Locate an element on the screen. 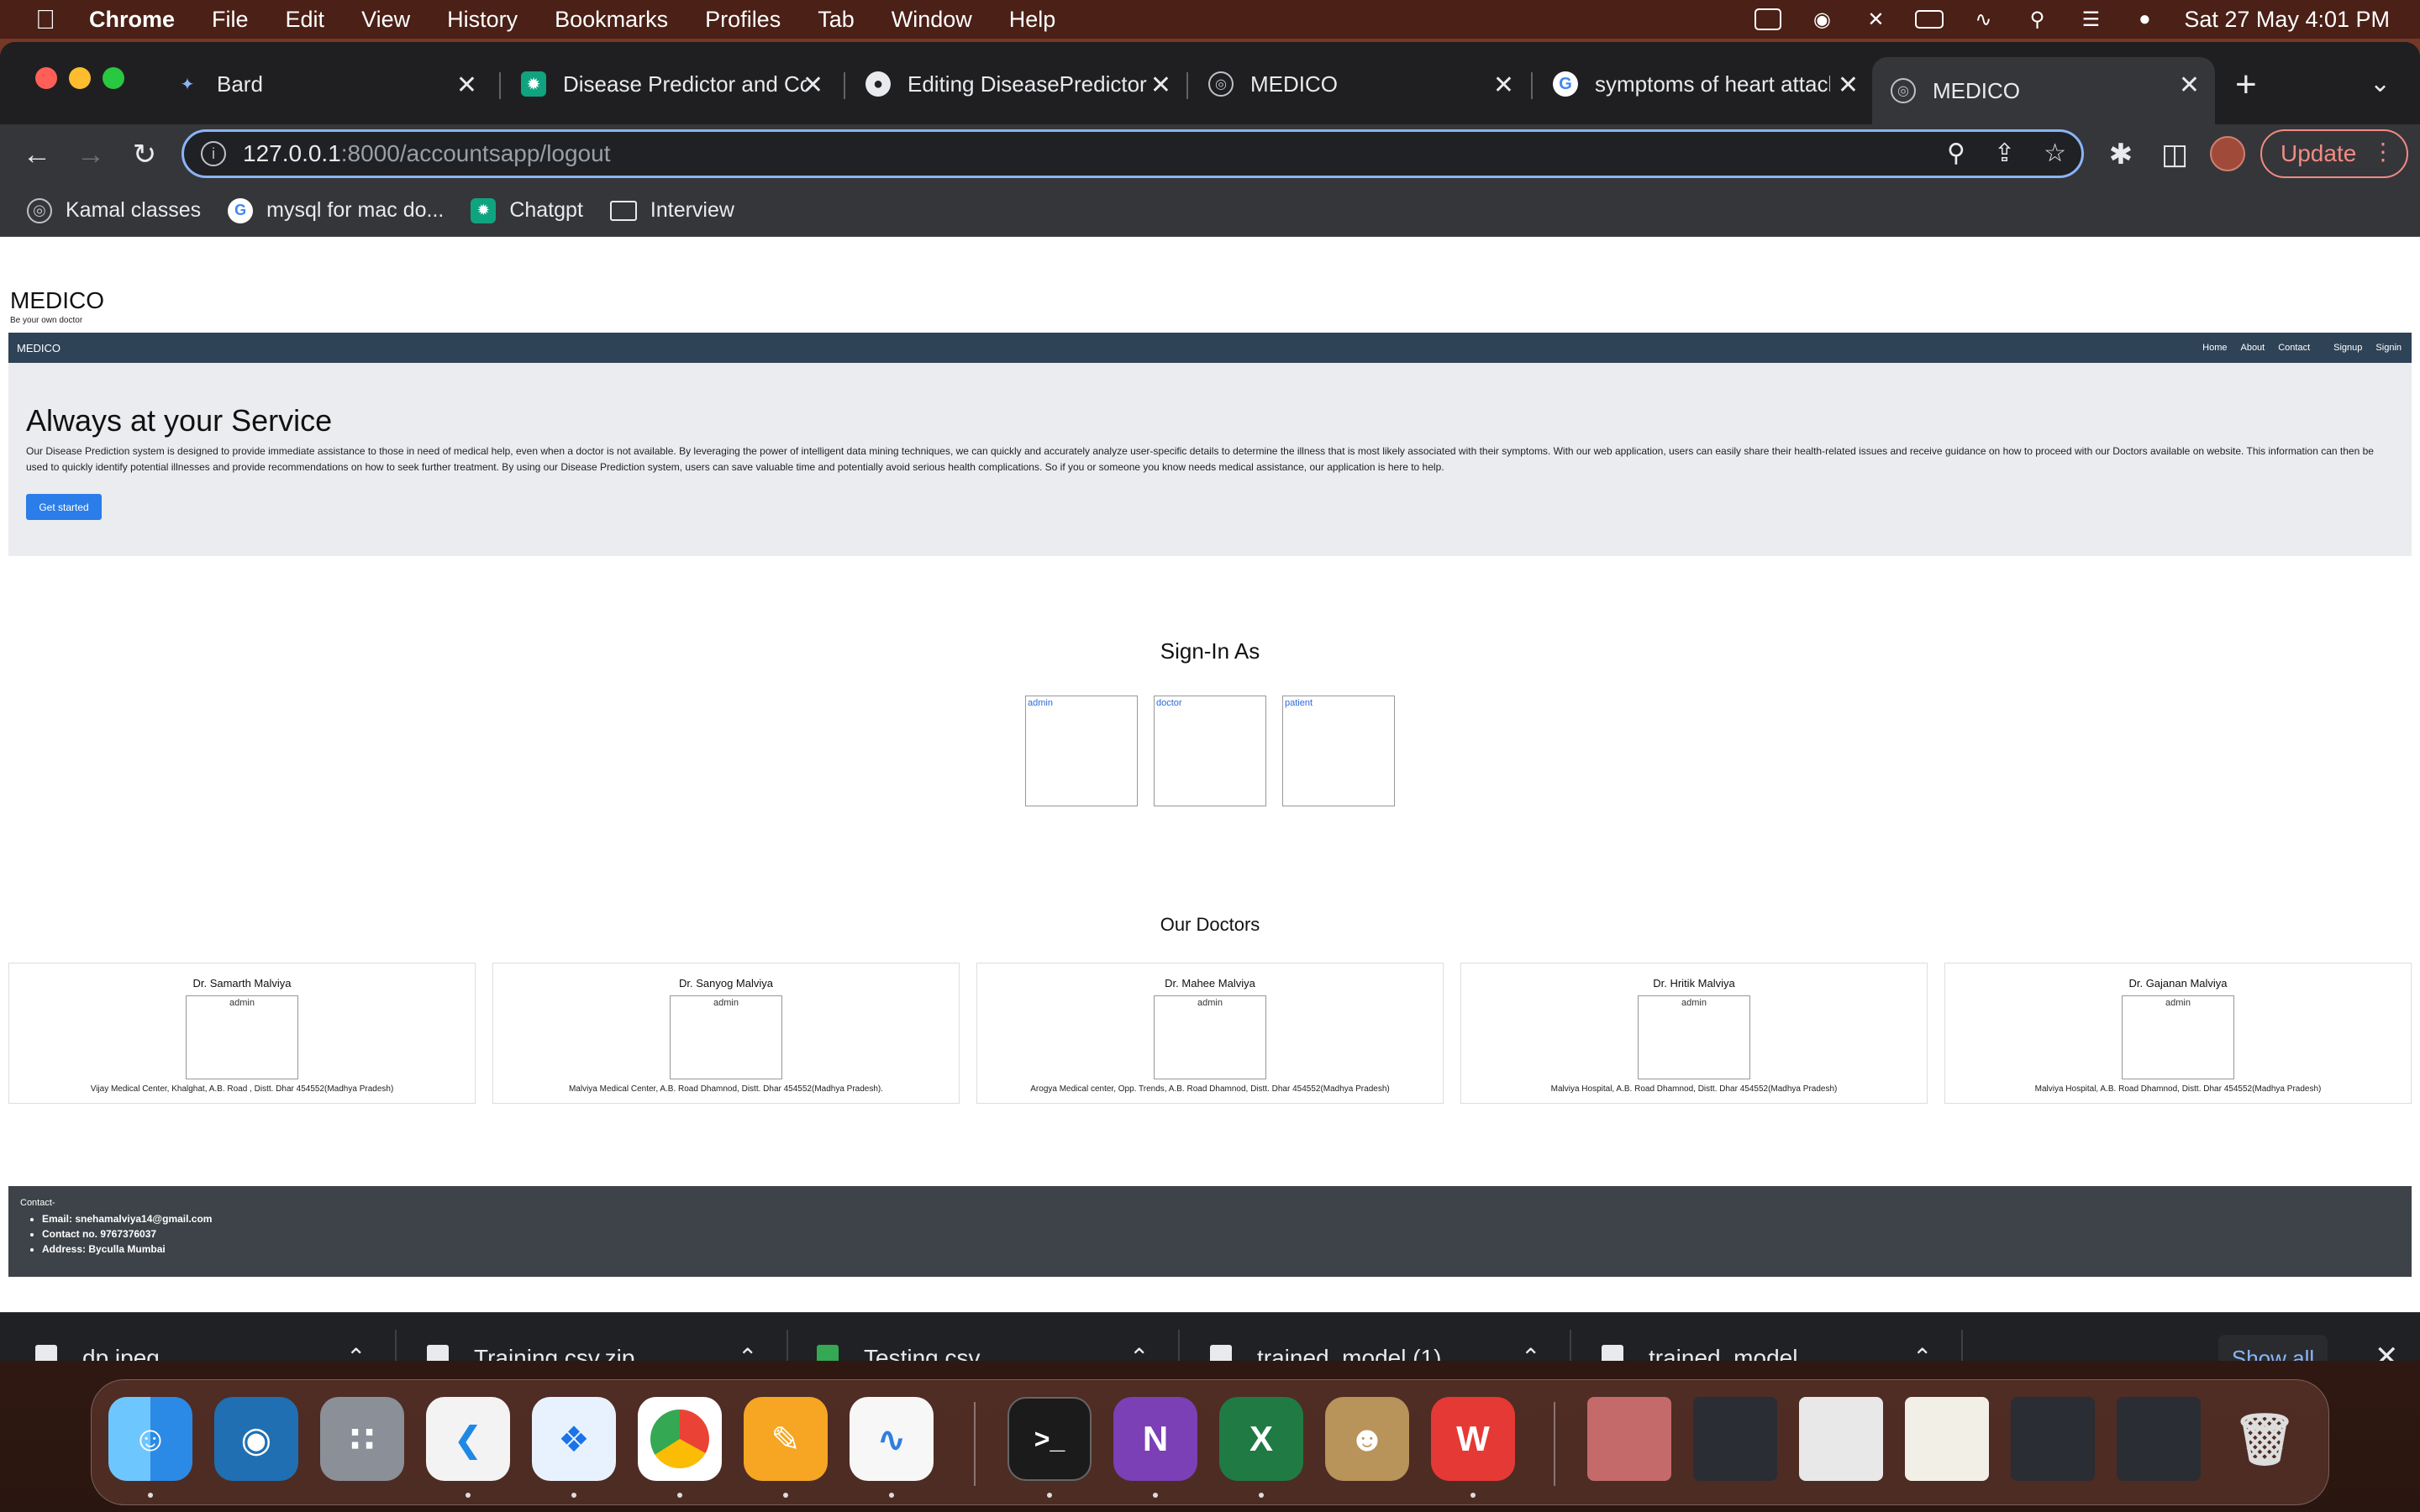 The width and height of the screenshot is (2420, 1512). side-panel-icon: ◫ is located at coordinates (2174, 154).